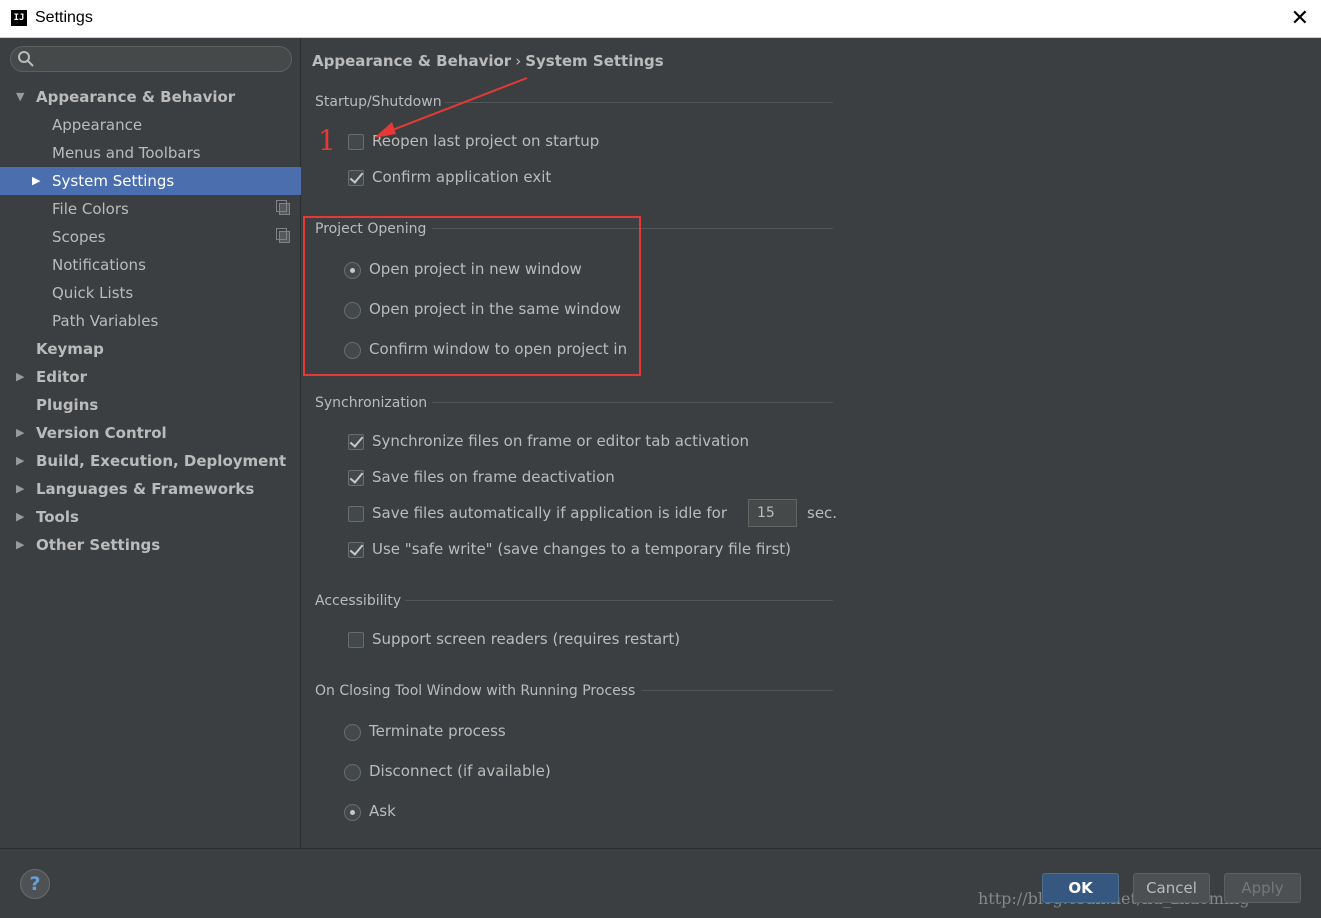 The image size is (1321, 918). What do you see at coordinates (772, 513) in the screenshot?
I see `idle-seconds-input: 15` at bounding box center [772, 513].